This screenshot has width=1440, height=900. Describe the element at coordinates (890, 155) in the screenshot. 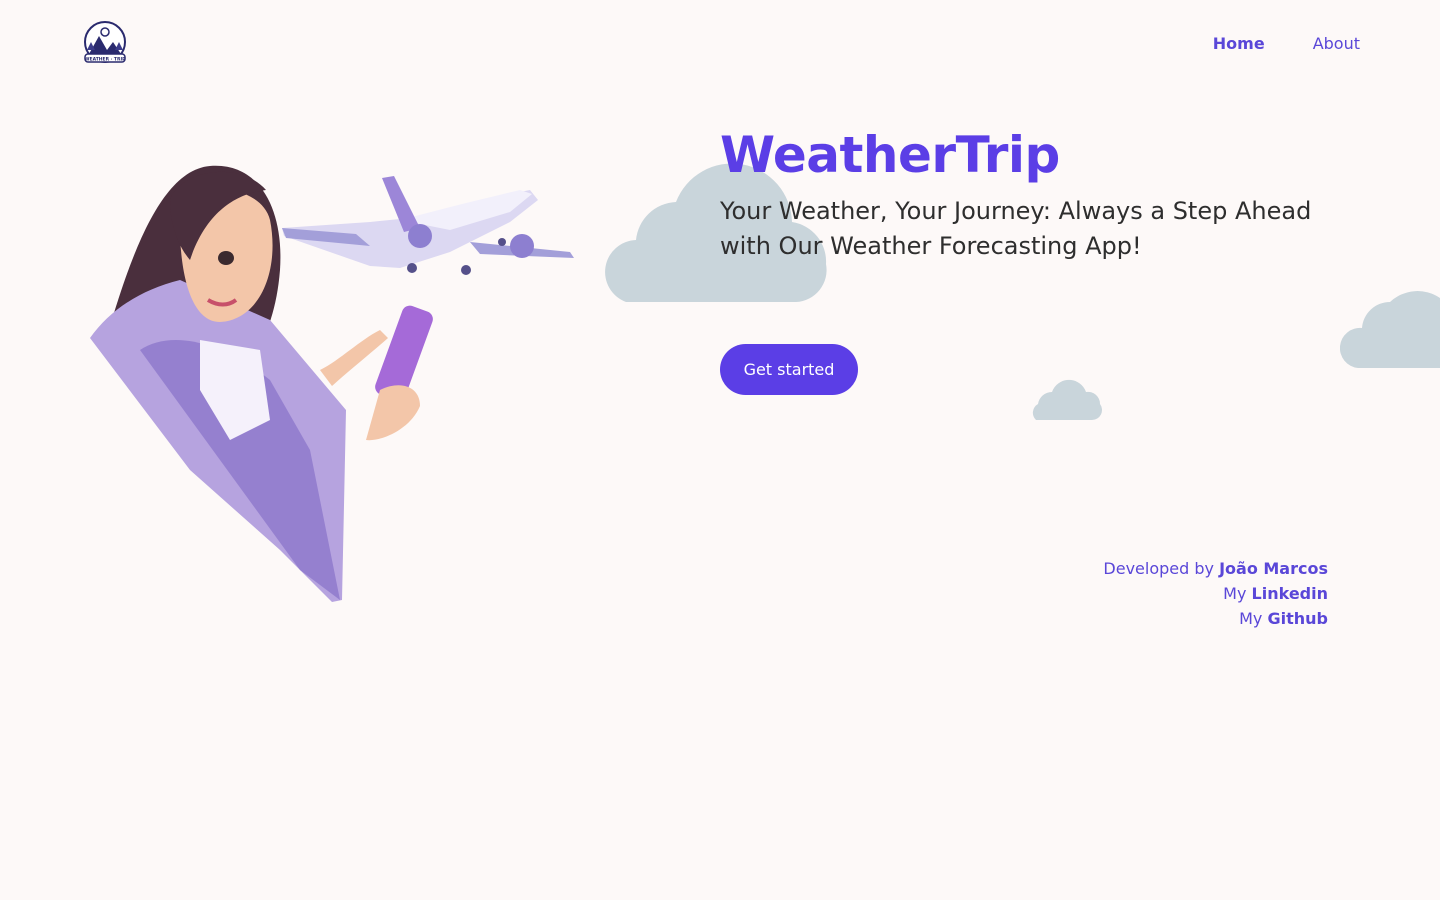

I see `hero-title: WeatherTrip` at that location.